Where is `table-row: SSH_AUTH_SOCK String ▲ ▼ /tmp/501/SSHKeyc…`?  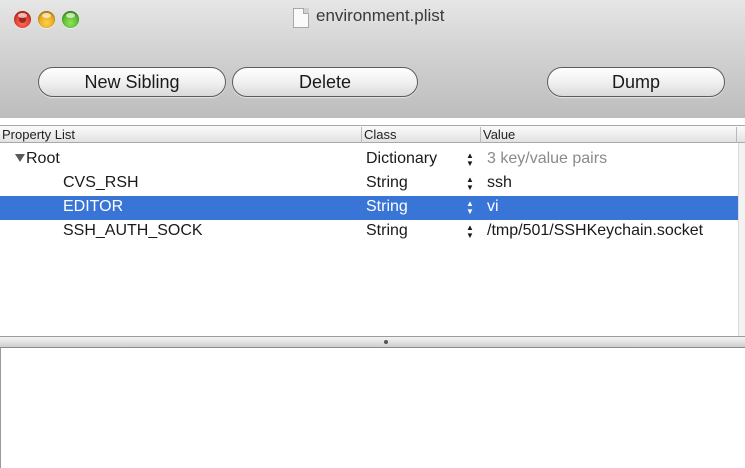
table-row: SSH_AUTH_SOCK String ▲ ▼ /tmp/501/SSHKeyc… is located at coordinates (369, 232).